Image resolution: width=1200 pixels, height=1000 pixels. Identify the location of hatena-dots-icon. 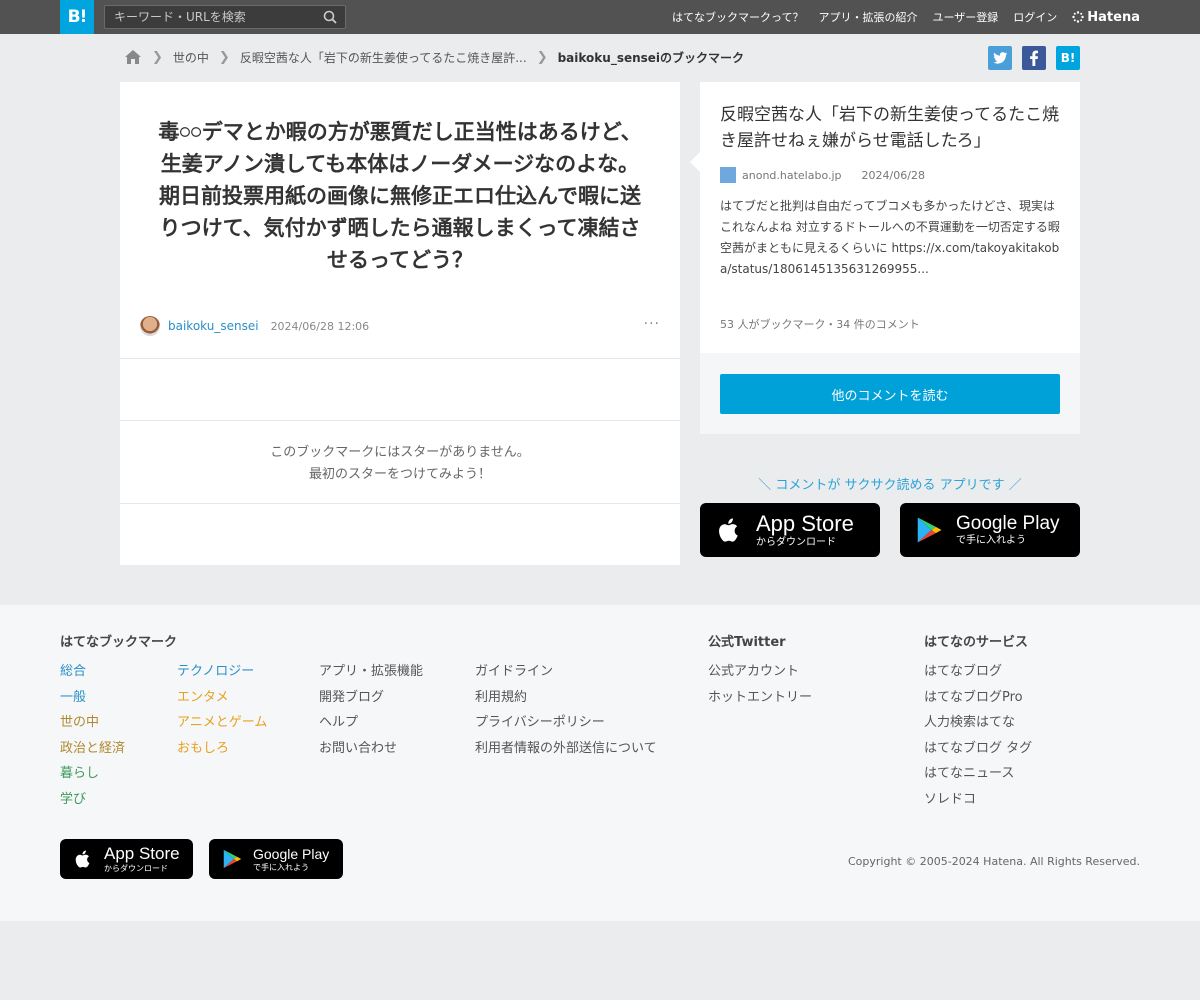
(1078, 17).